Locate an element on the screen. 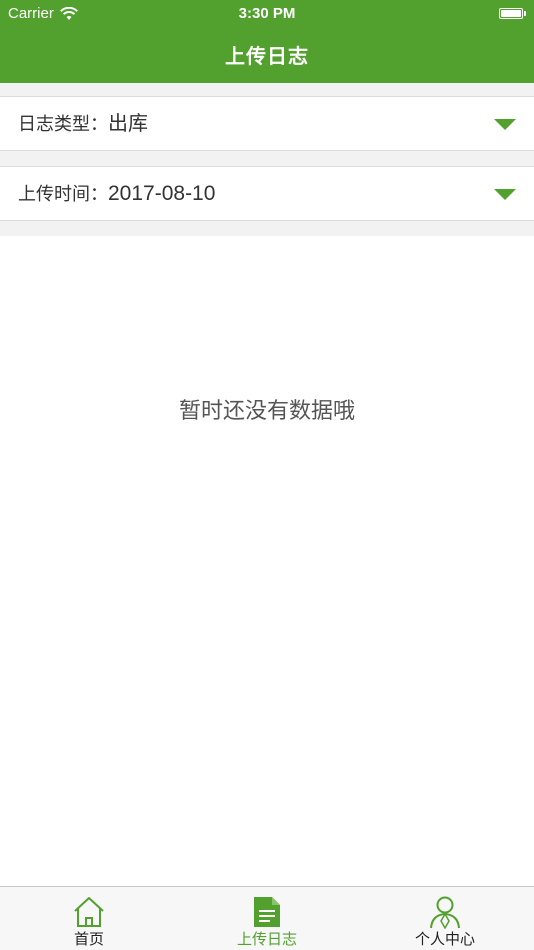 The width and height of the screenshot is (534, 950). page-title: 上传日志 is located at coordinates (267, 56).